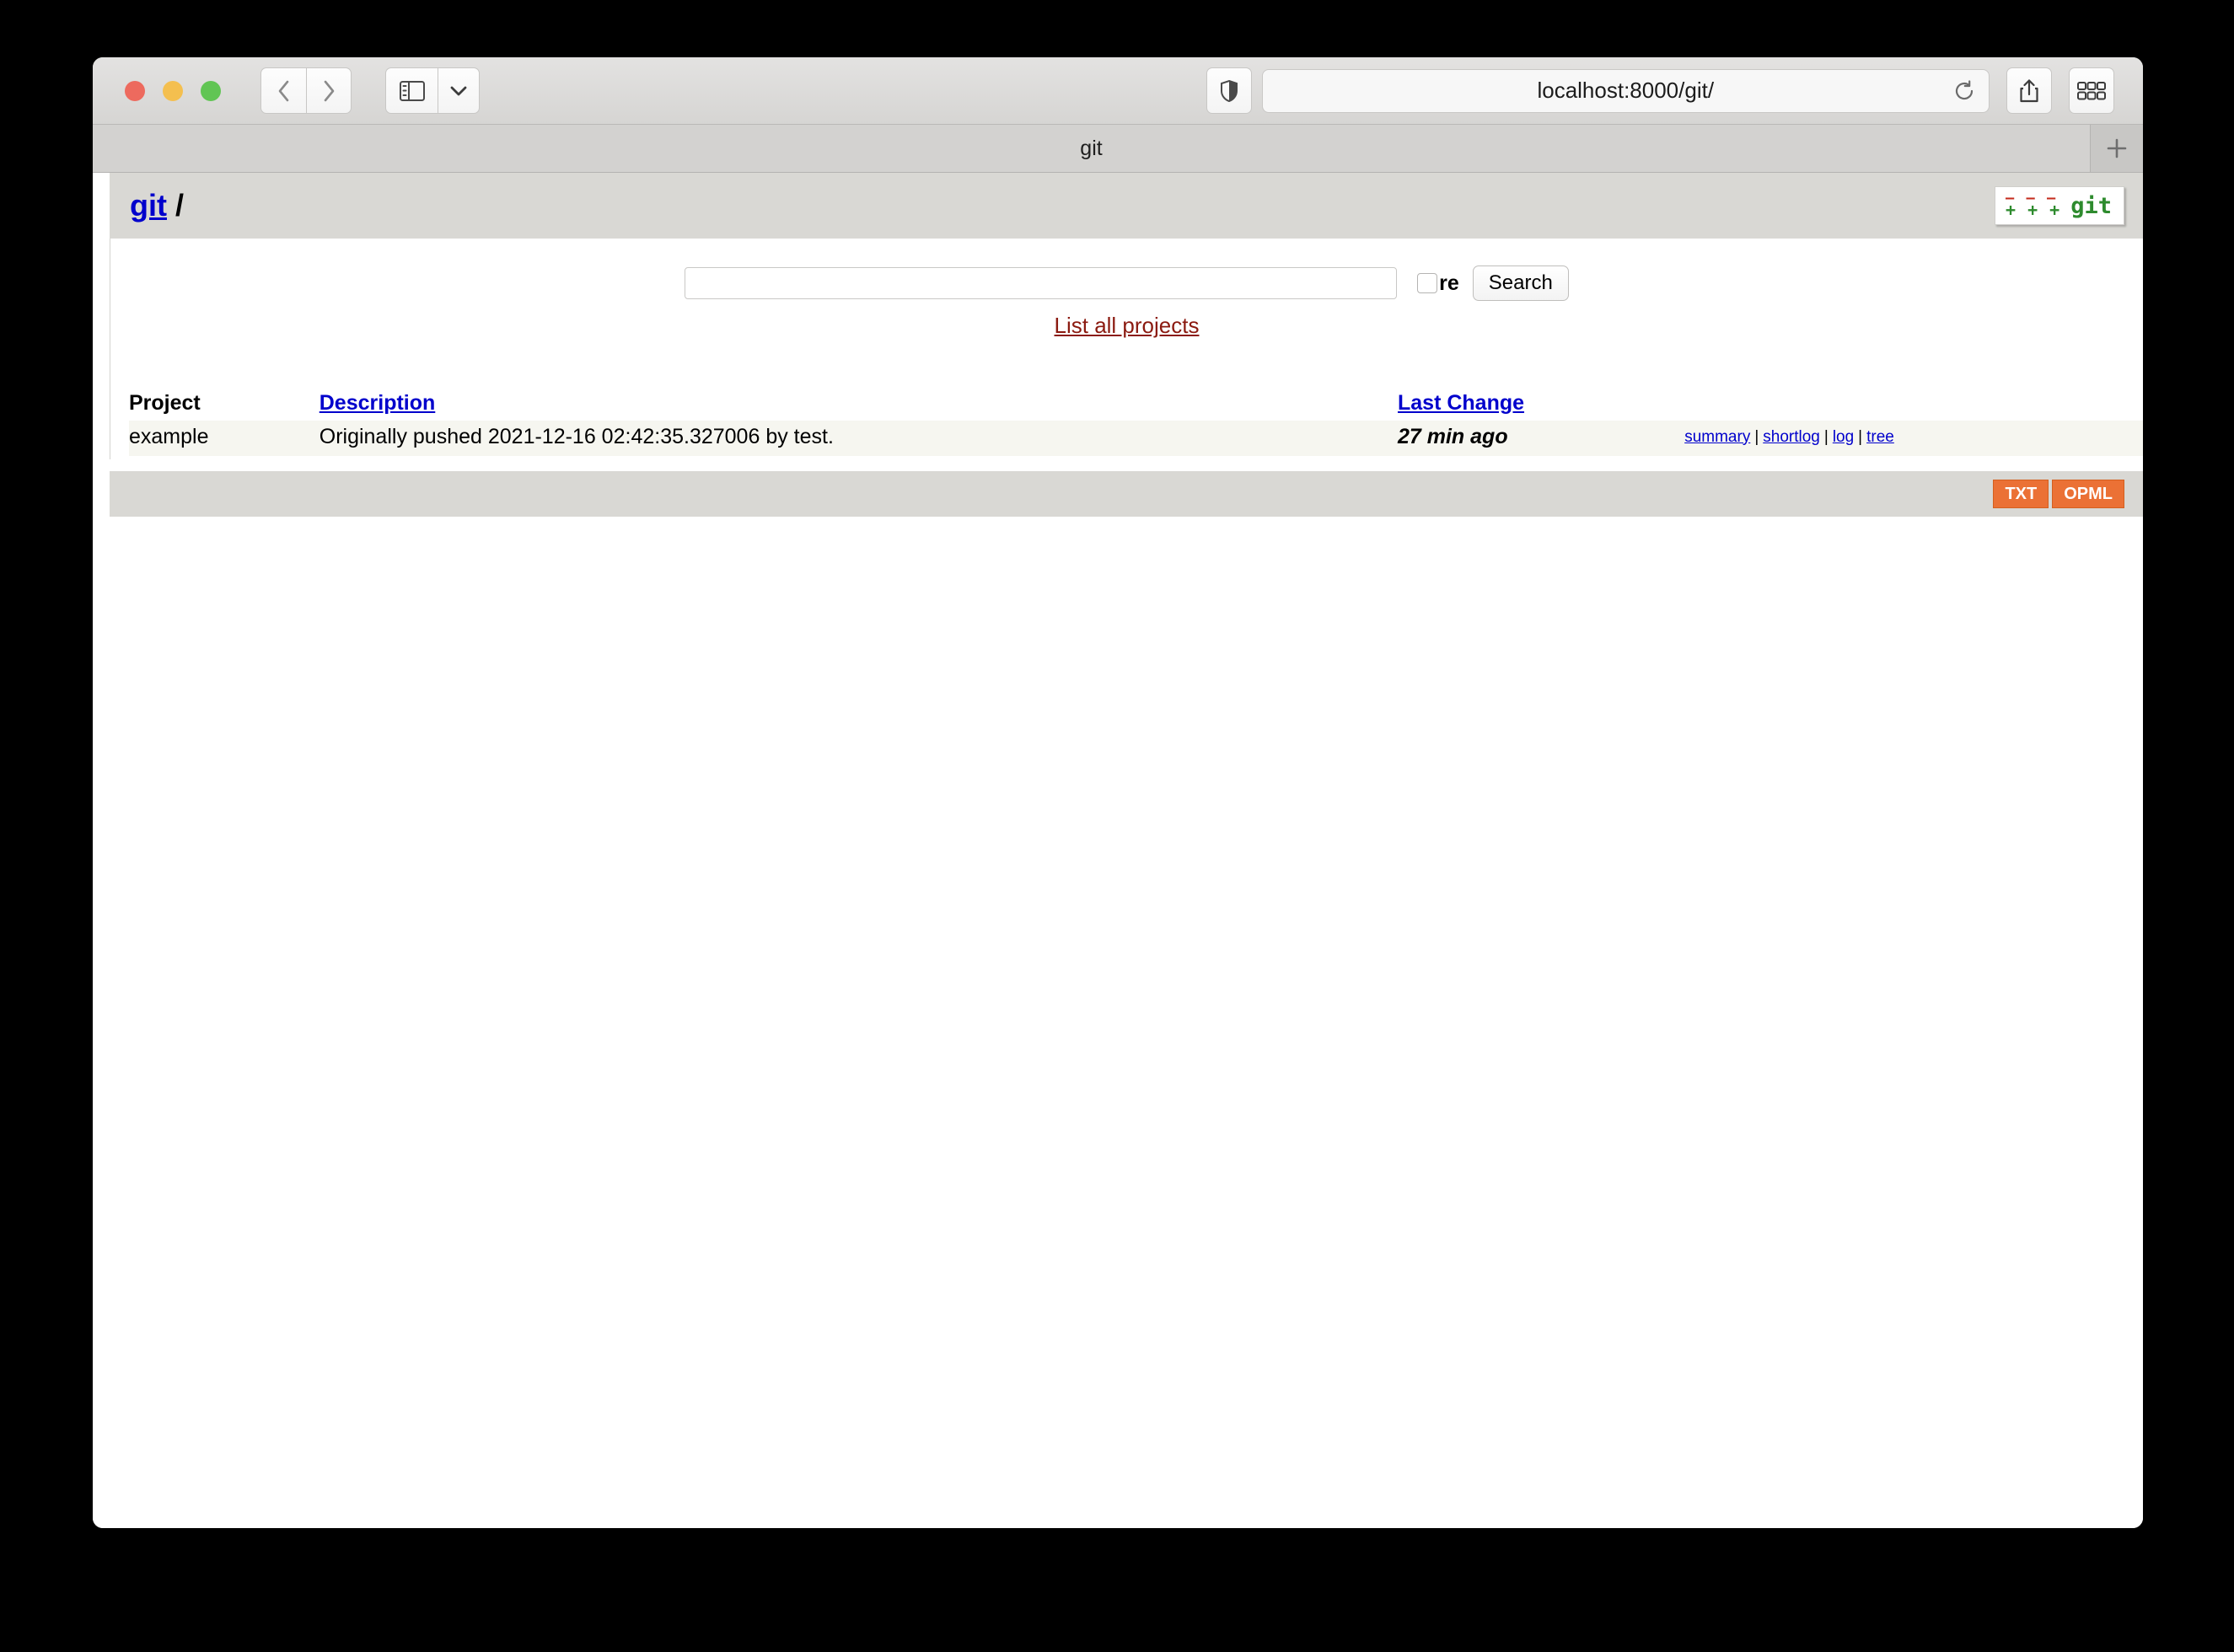 The height and width of the screenshot is (1652, 2234). Describe the element at coordinates (1520, 283) in the screenshot. I see `search-button: Search` at that location.